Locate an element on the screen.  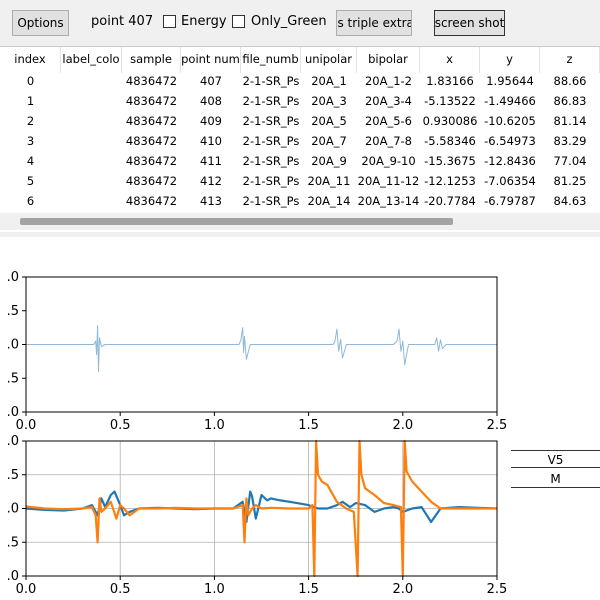
column-header: file_numb is located at coordinates (271, 60).